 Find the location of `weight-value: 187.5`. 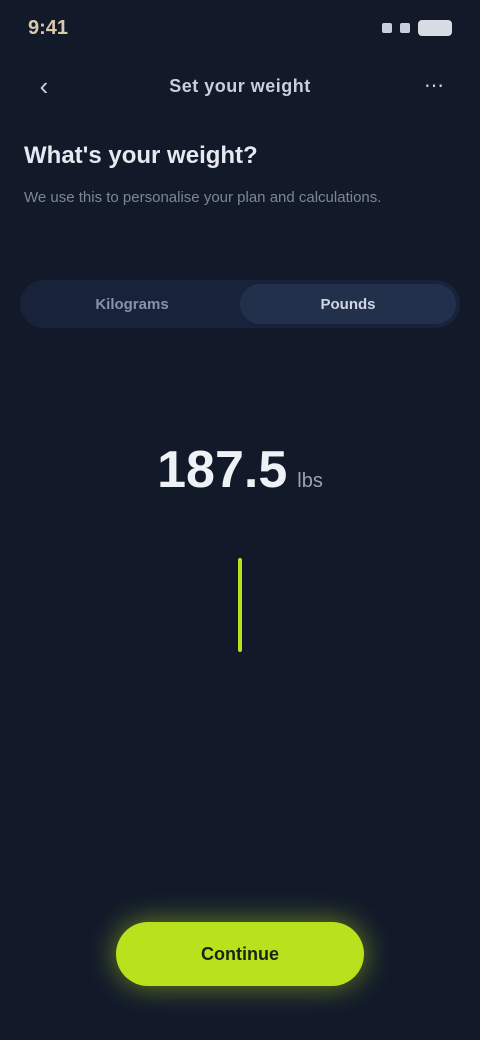

weight-value: 187.5 is located at coordinates (222, 470).